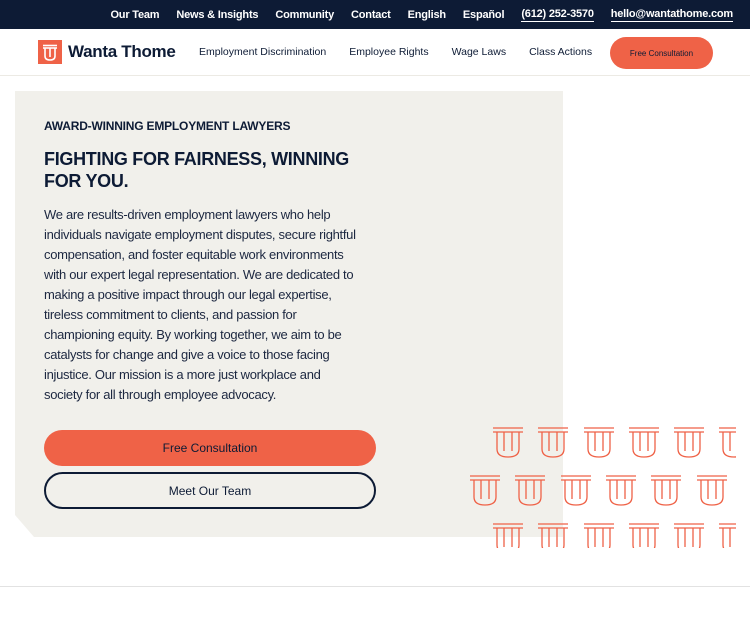  What do you see at coordinates (388, 52) in the screenshot?
I see `nav-employee-rights: Employee Rights` at bounding box center [388, 52].